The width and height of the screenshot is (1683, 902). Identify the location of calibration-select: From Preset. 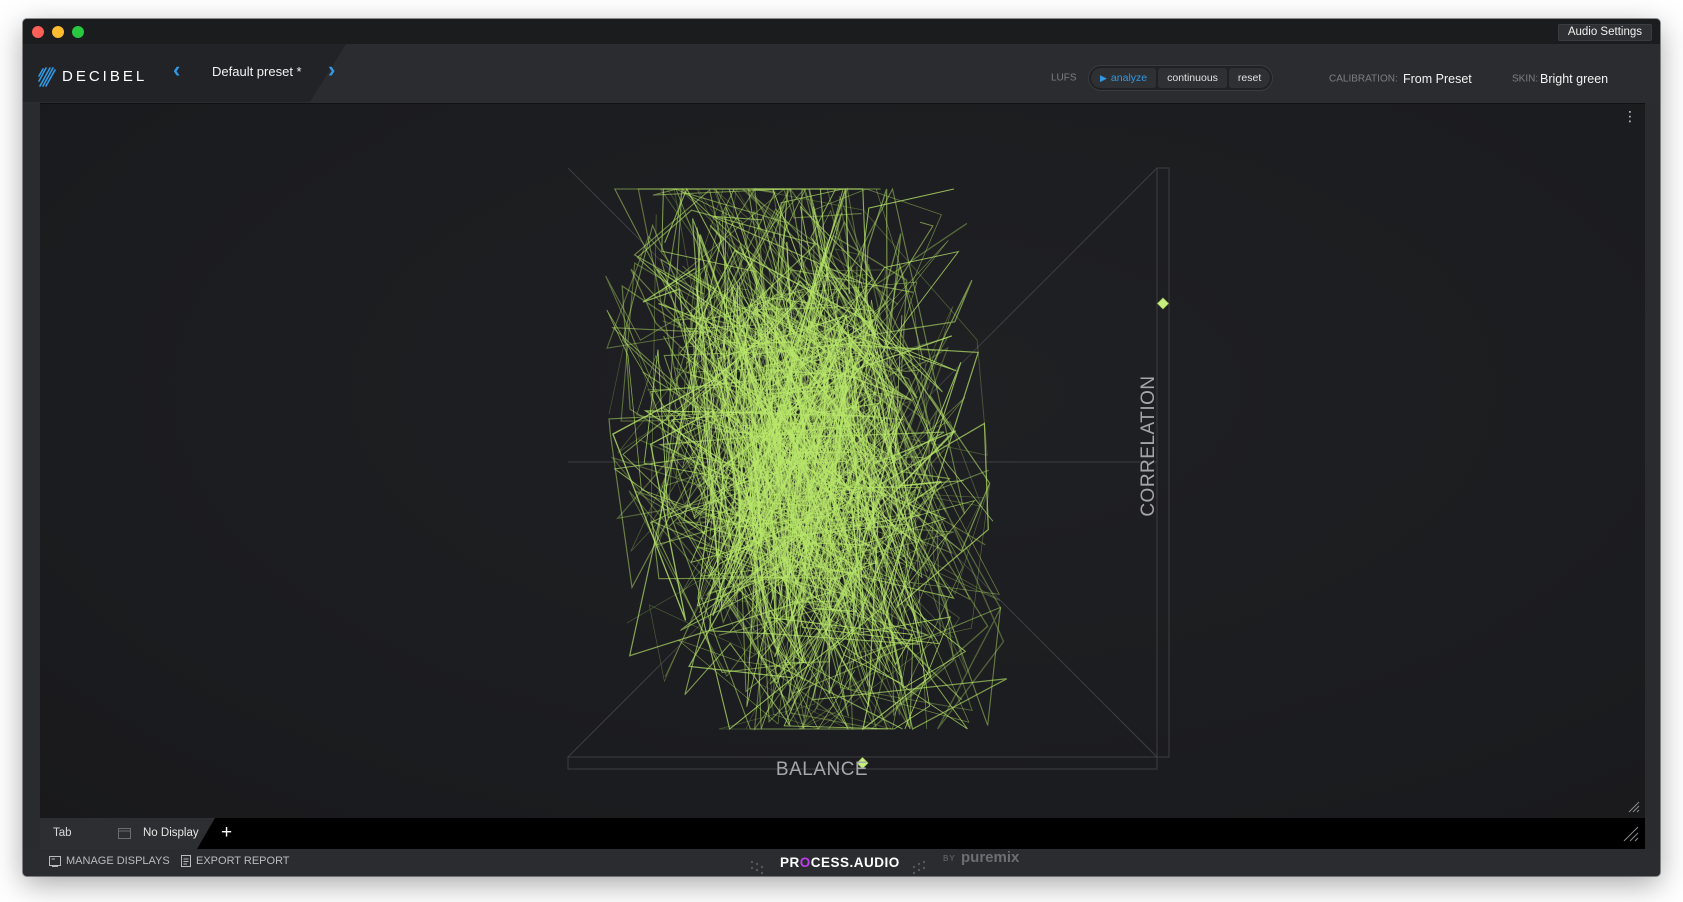
(1437, 79).